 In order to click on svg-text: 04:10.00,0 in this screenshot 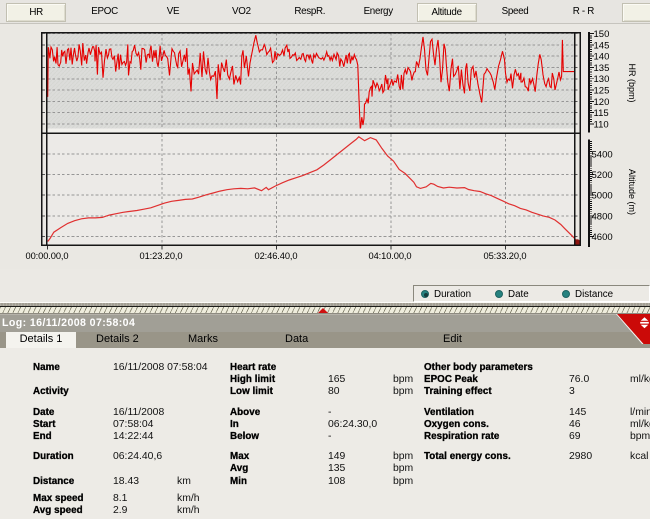, I will do `click(390, 256)`.